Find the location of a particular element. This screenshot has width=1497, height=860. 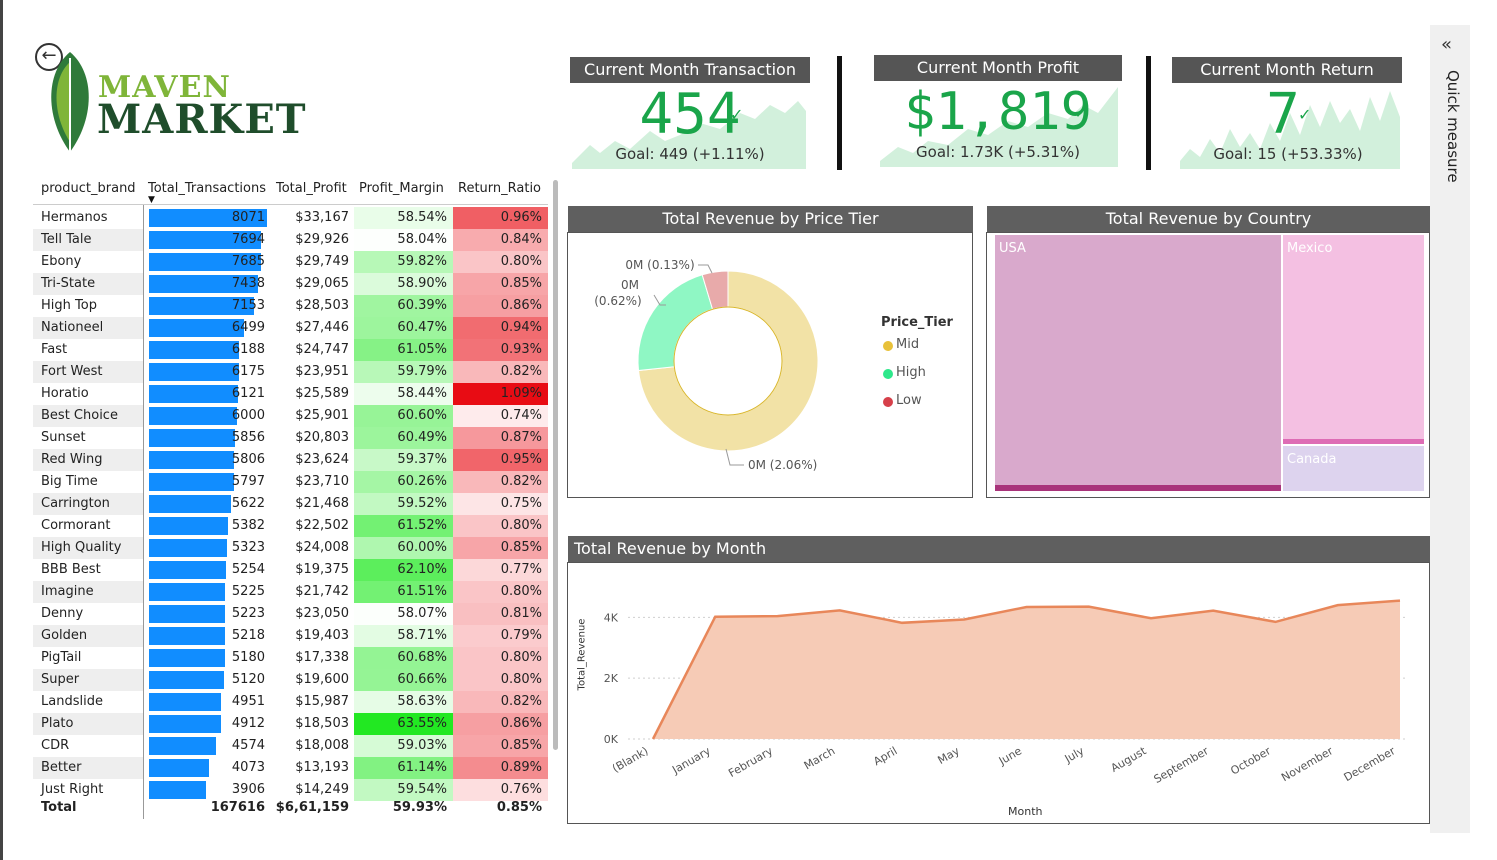

cell-brand: High Top is located at coordinates (69, 305).